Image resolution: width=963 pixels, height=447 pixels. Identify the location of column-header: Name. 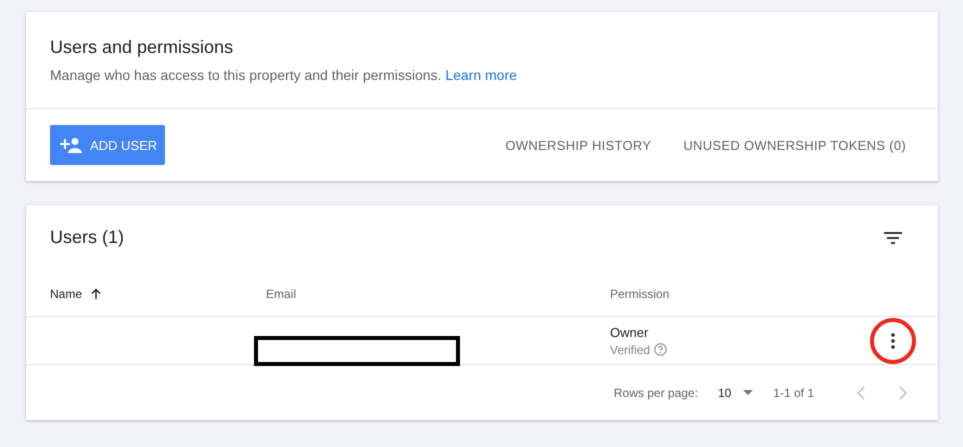
(66, 294).